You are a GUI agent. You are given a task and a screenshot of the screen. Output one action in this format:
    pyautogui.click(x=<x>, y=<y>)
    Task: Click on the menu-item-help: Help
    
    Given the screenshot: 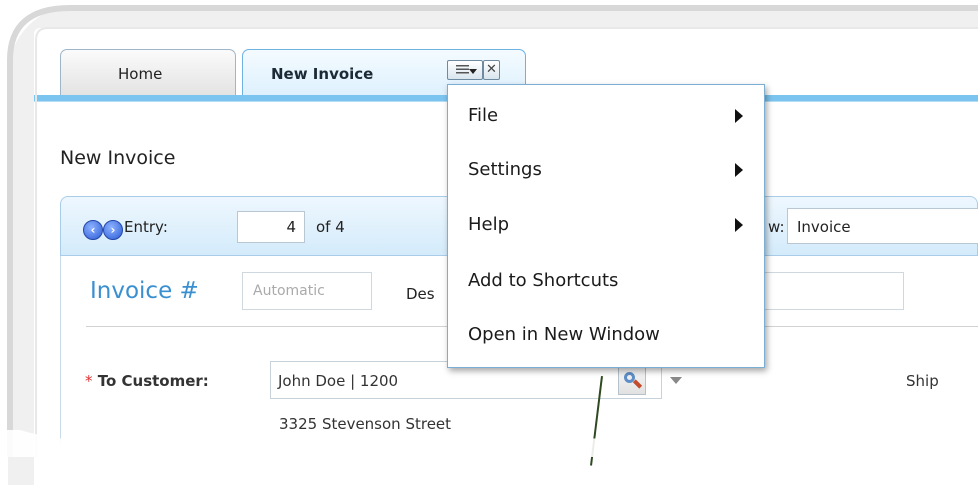 What is the action you would take?
    pyautogui.click(x=488, y=224)
    